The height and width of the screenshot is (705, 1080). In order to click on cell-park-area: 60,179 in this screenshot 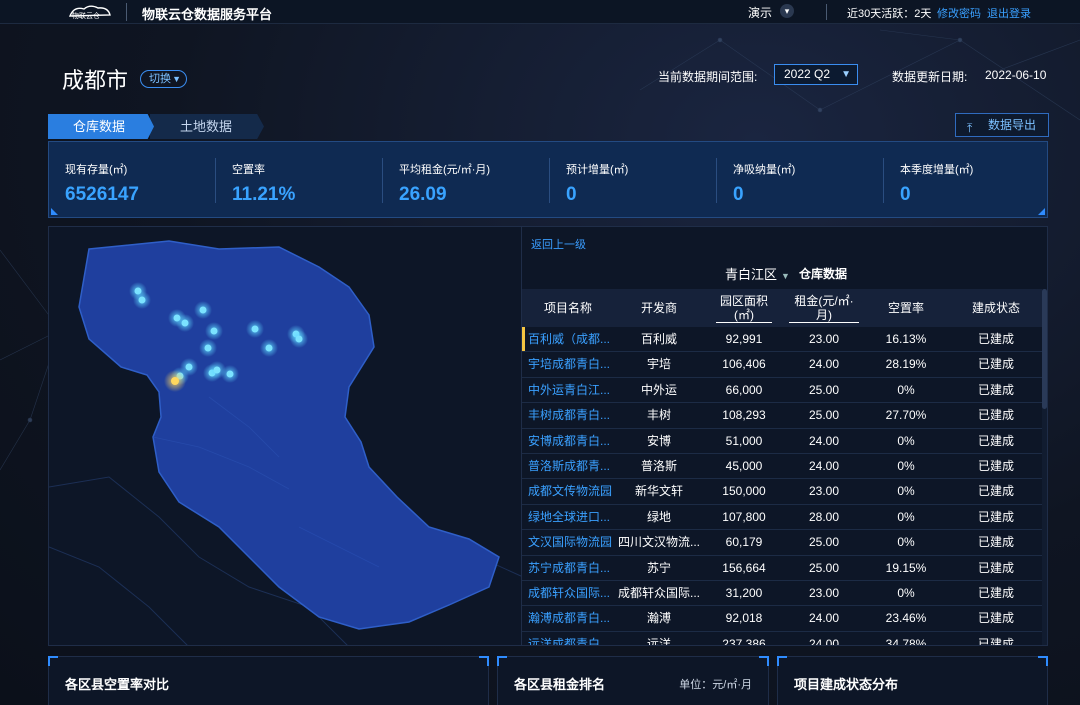, I will do `click(744, 542)`.